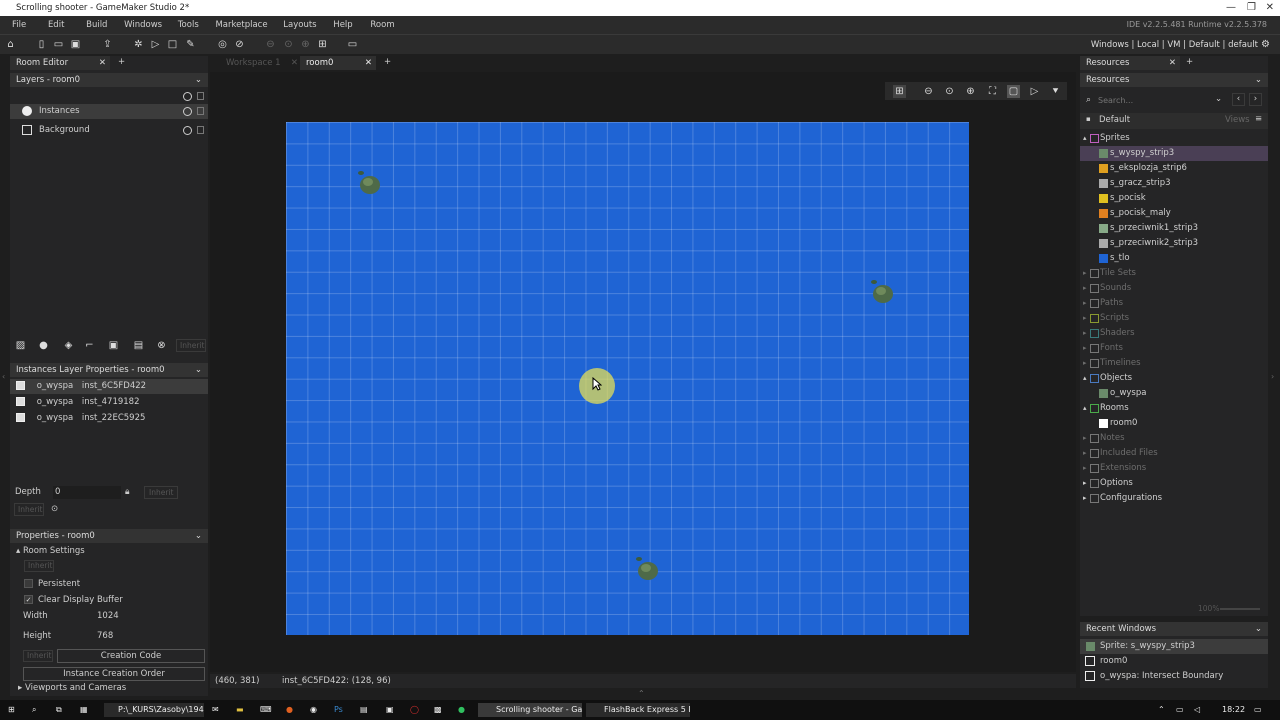 The height and width of the screenshot is (720, 1280). I want to click on collapse-right-icon: ›, so click(1272, 376).